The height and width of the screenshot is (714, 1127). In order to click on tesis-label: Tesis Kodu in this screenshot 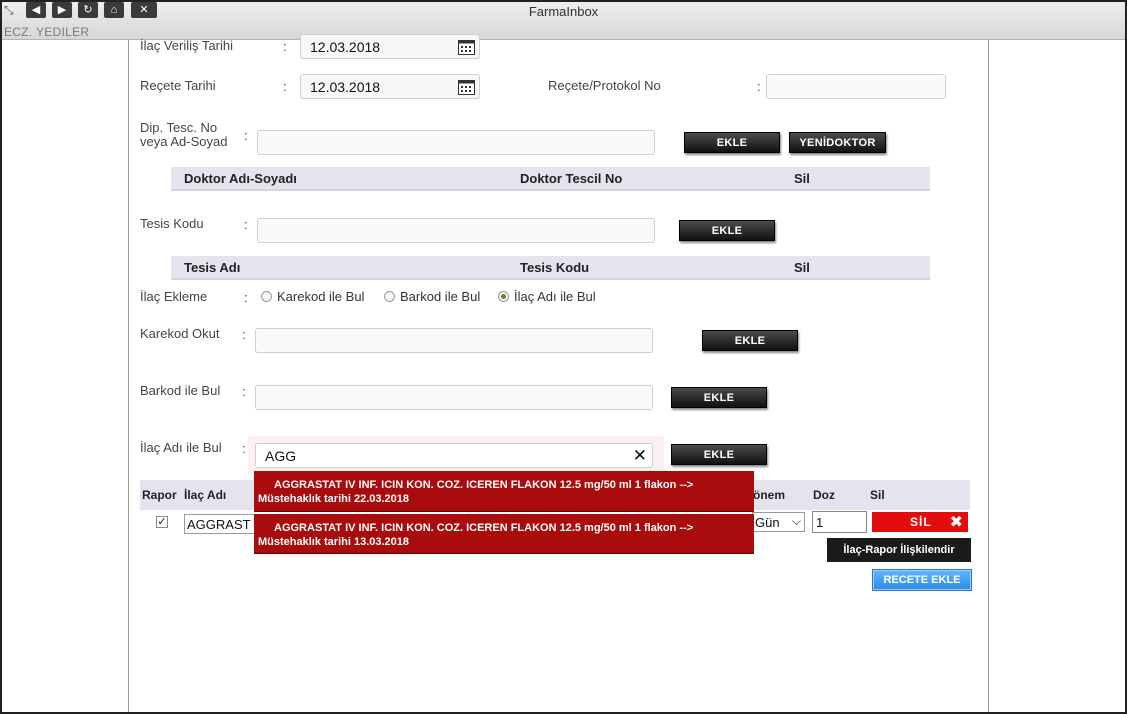, I will do `click(172, 223)`.